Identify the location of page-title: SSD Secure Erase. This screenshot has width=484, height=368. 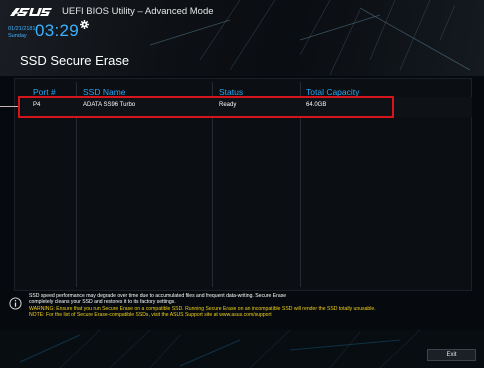
(75, 60).